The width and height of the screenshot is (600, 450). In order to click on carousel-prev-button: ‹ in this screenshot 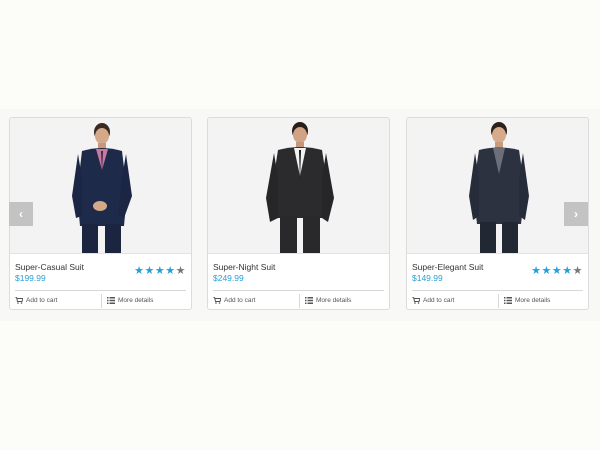, I will do `click(21, 214)`.